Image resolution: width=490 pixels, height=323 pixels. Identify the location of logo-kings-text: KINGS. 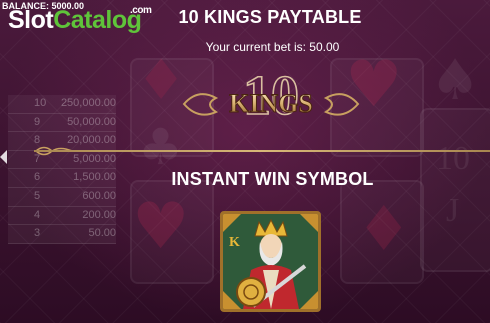
(271, 103).